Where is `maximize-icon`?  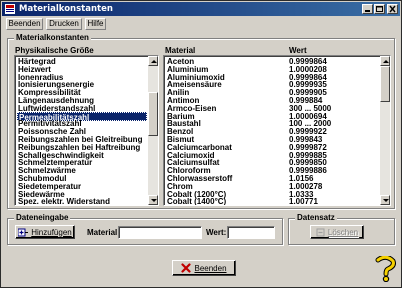 maximize-icon is located at coordinates (379, 9).